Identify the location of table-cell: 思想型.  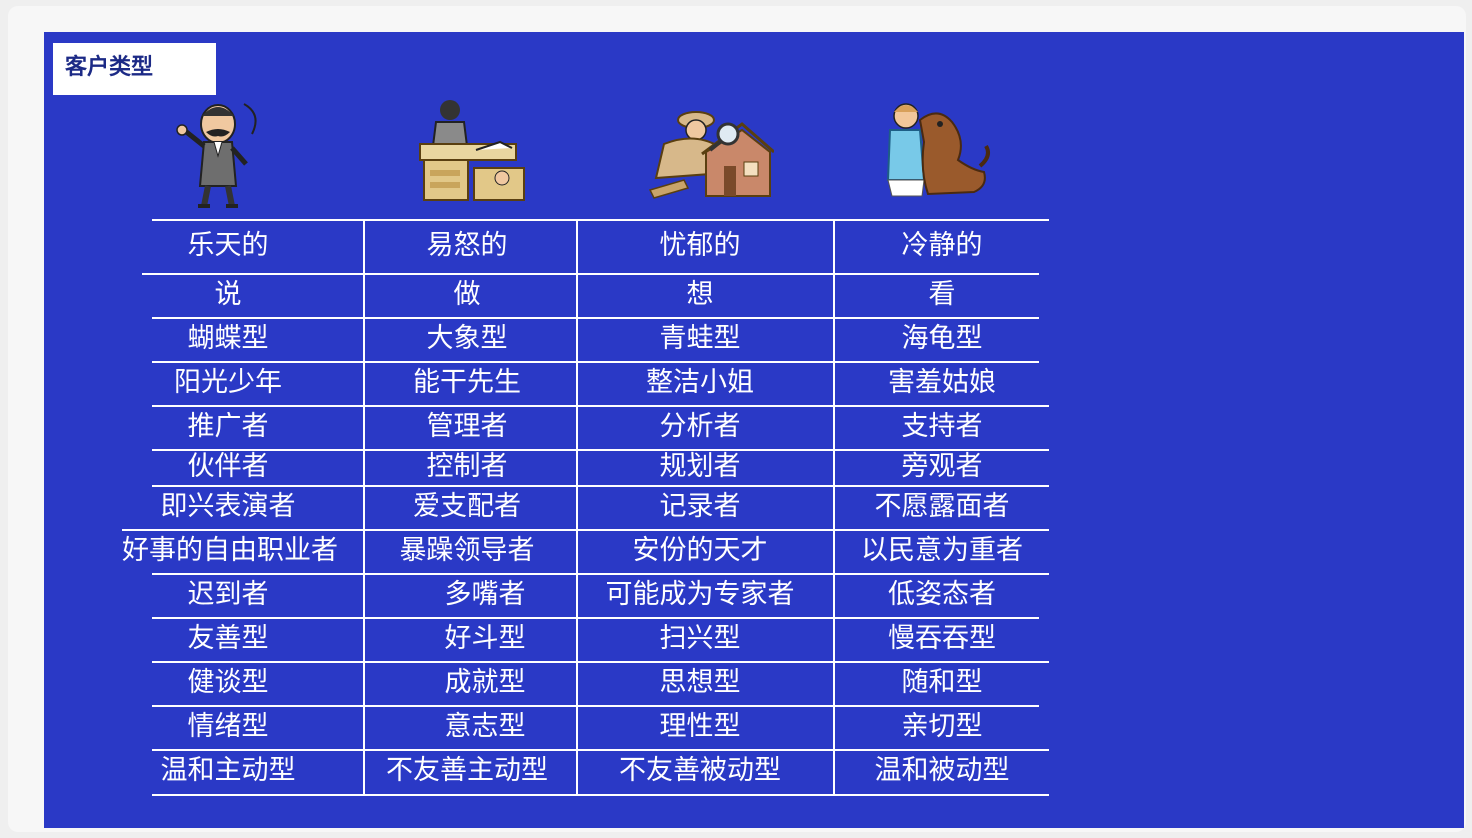
(700, 682).